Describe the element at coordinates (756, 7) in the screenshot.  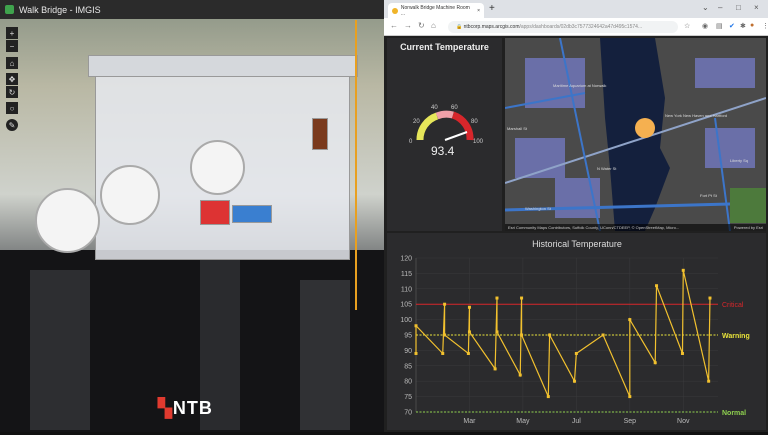
I see `close-window-button: ×` at that location.